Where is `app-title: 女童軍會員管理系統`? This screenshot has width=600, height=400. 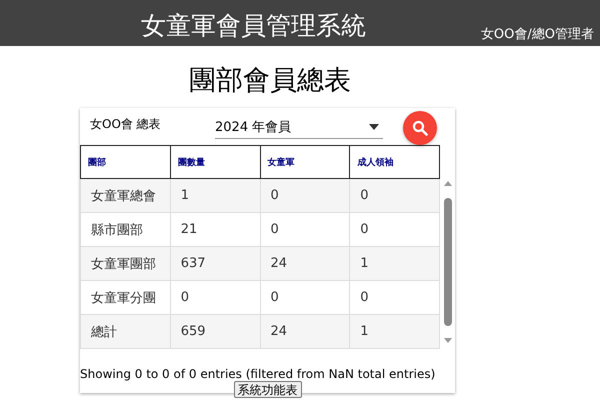 app-title: 女童軍會員管理系統 is located at coordinates (253, 26).